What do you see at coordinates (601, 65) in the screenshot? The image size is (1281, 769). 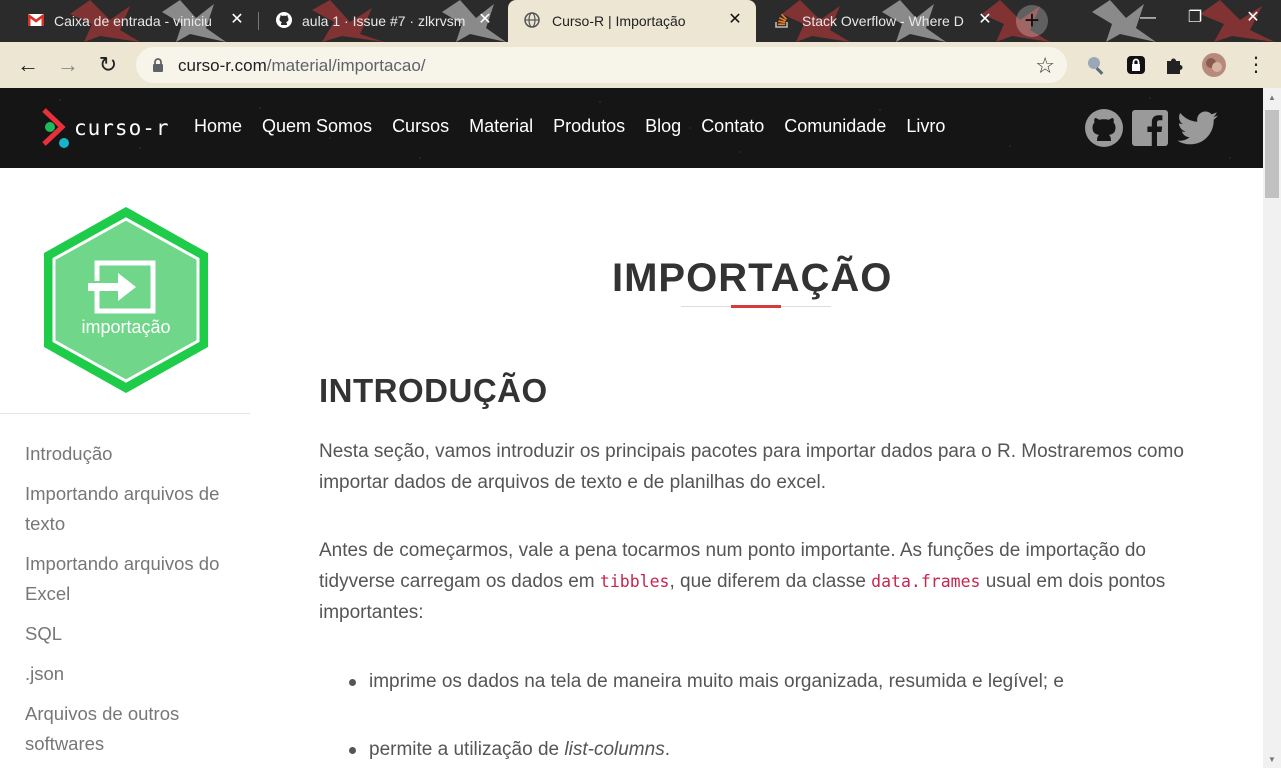 I see `address-bar: curso-r.com/material/importacao/ ☆` at bounding box center [601, 65].